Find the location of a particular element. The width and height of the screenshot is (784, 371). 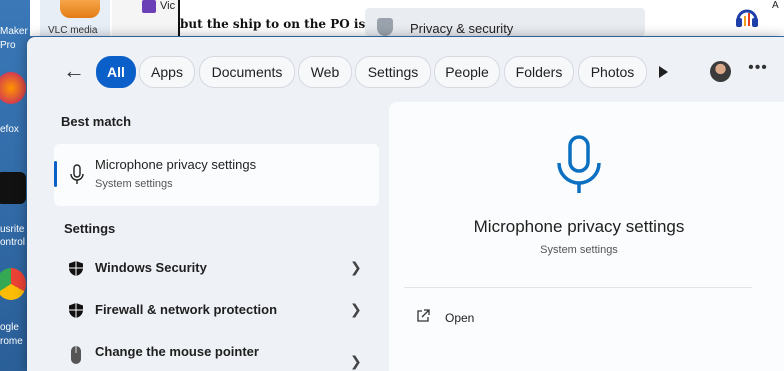

settings-result-label: Change the mouse pointer is located at coordinates (177, 351).